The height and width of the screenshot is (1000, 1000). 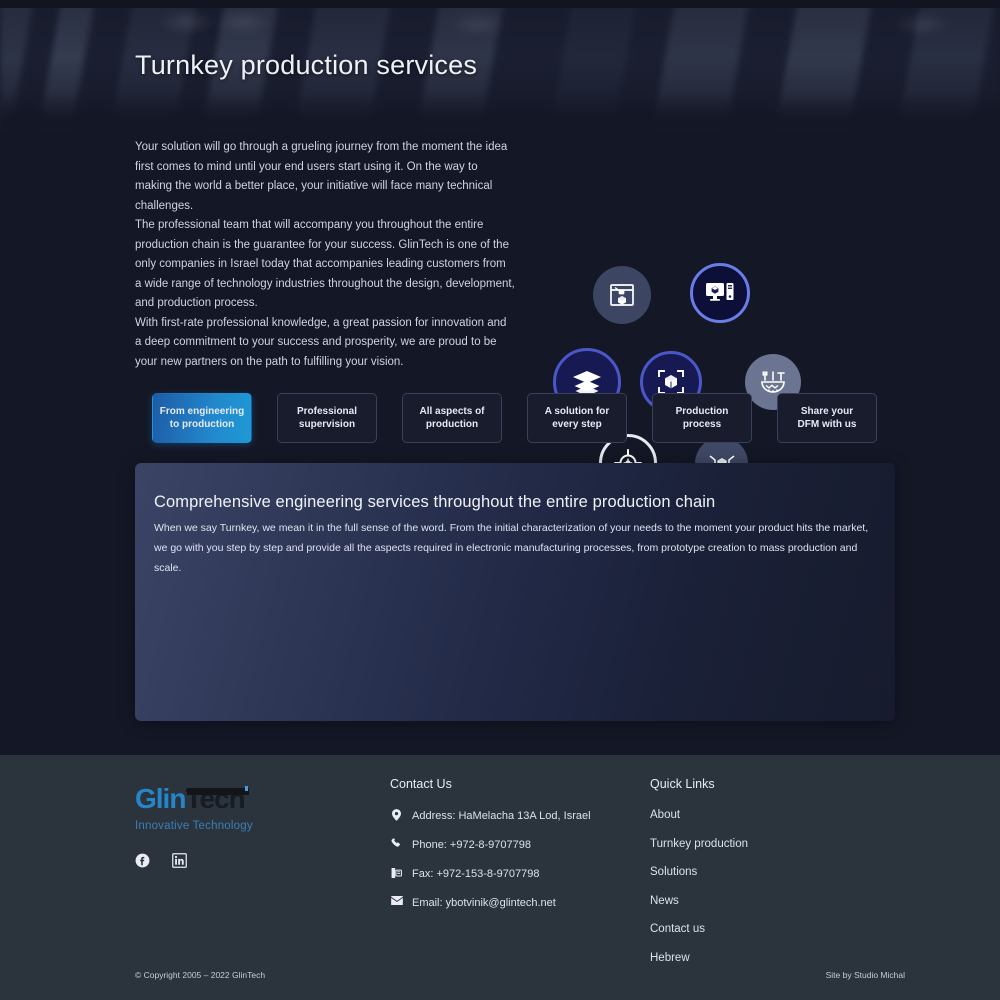 What do you see at coordinates (827, 411) in the screenshot?
I see `tab-label-line1: Share your` at bounding box center [827, 411].